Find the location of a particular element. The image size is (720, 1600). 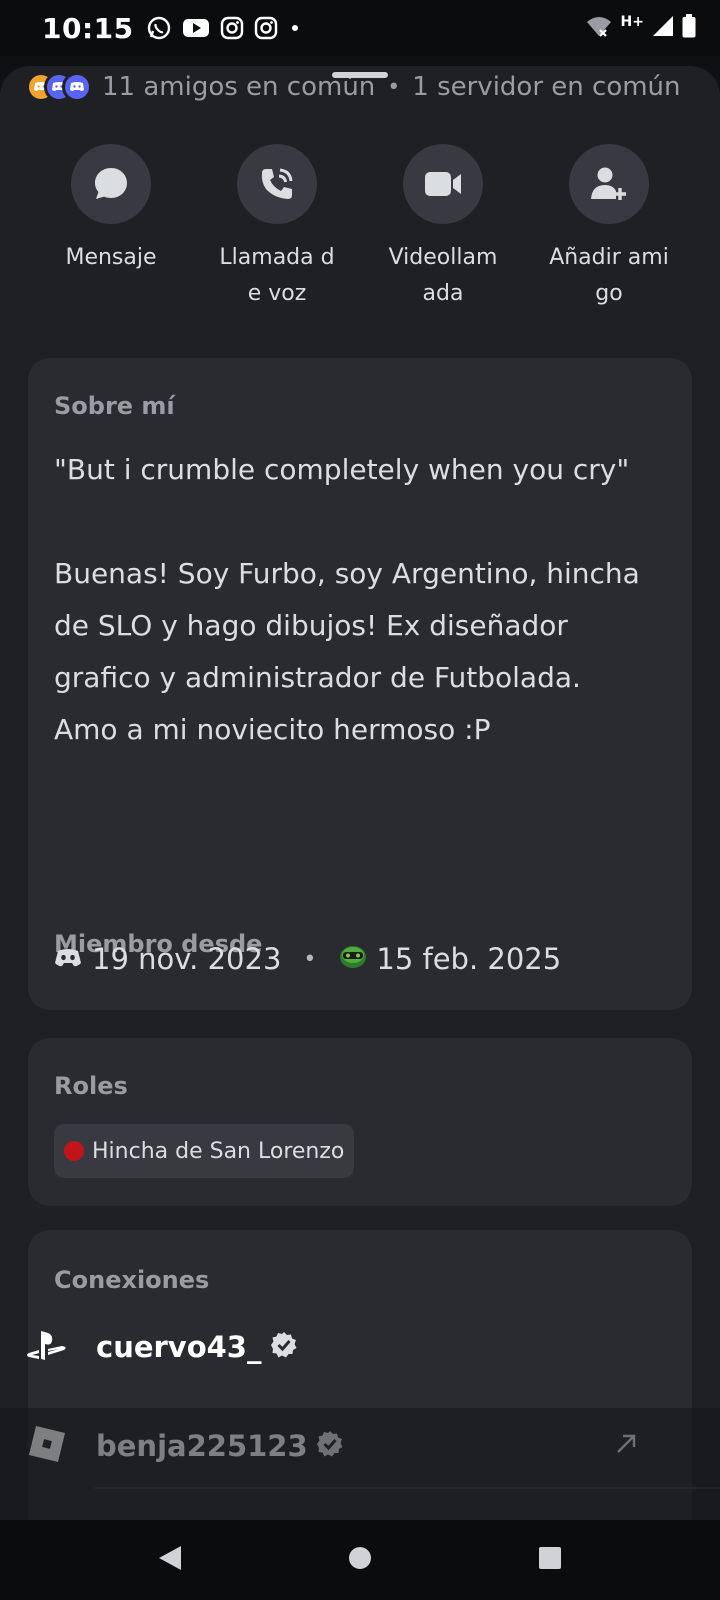

whatsapp-icon is located at coordinates (159, 28).